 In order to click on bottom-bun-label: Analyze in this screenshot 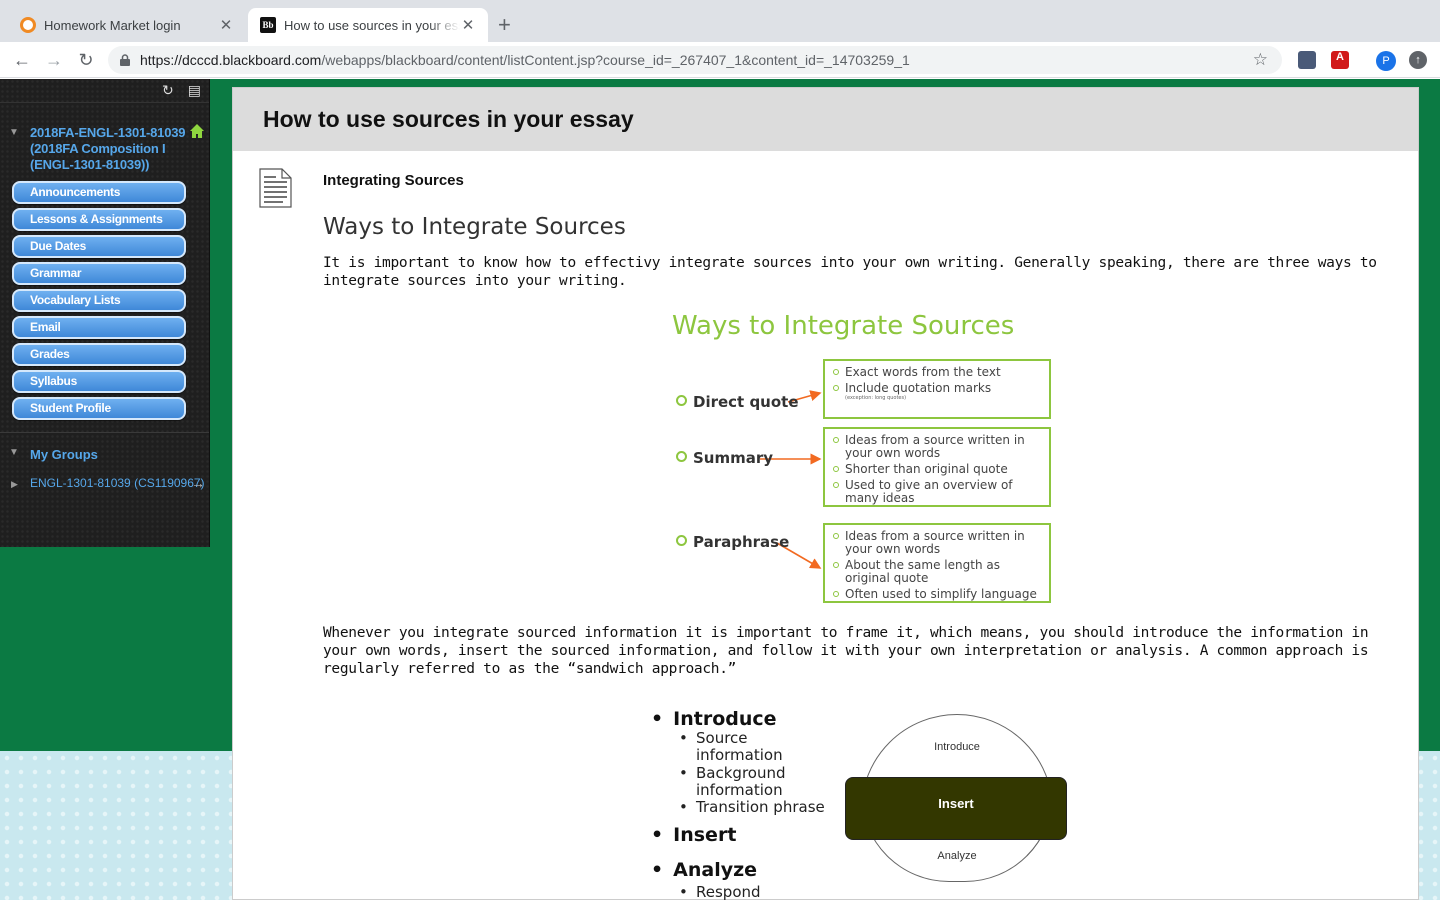, I will do `click(957, 856)`.